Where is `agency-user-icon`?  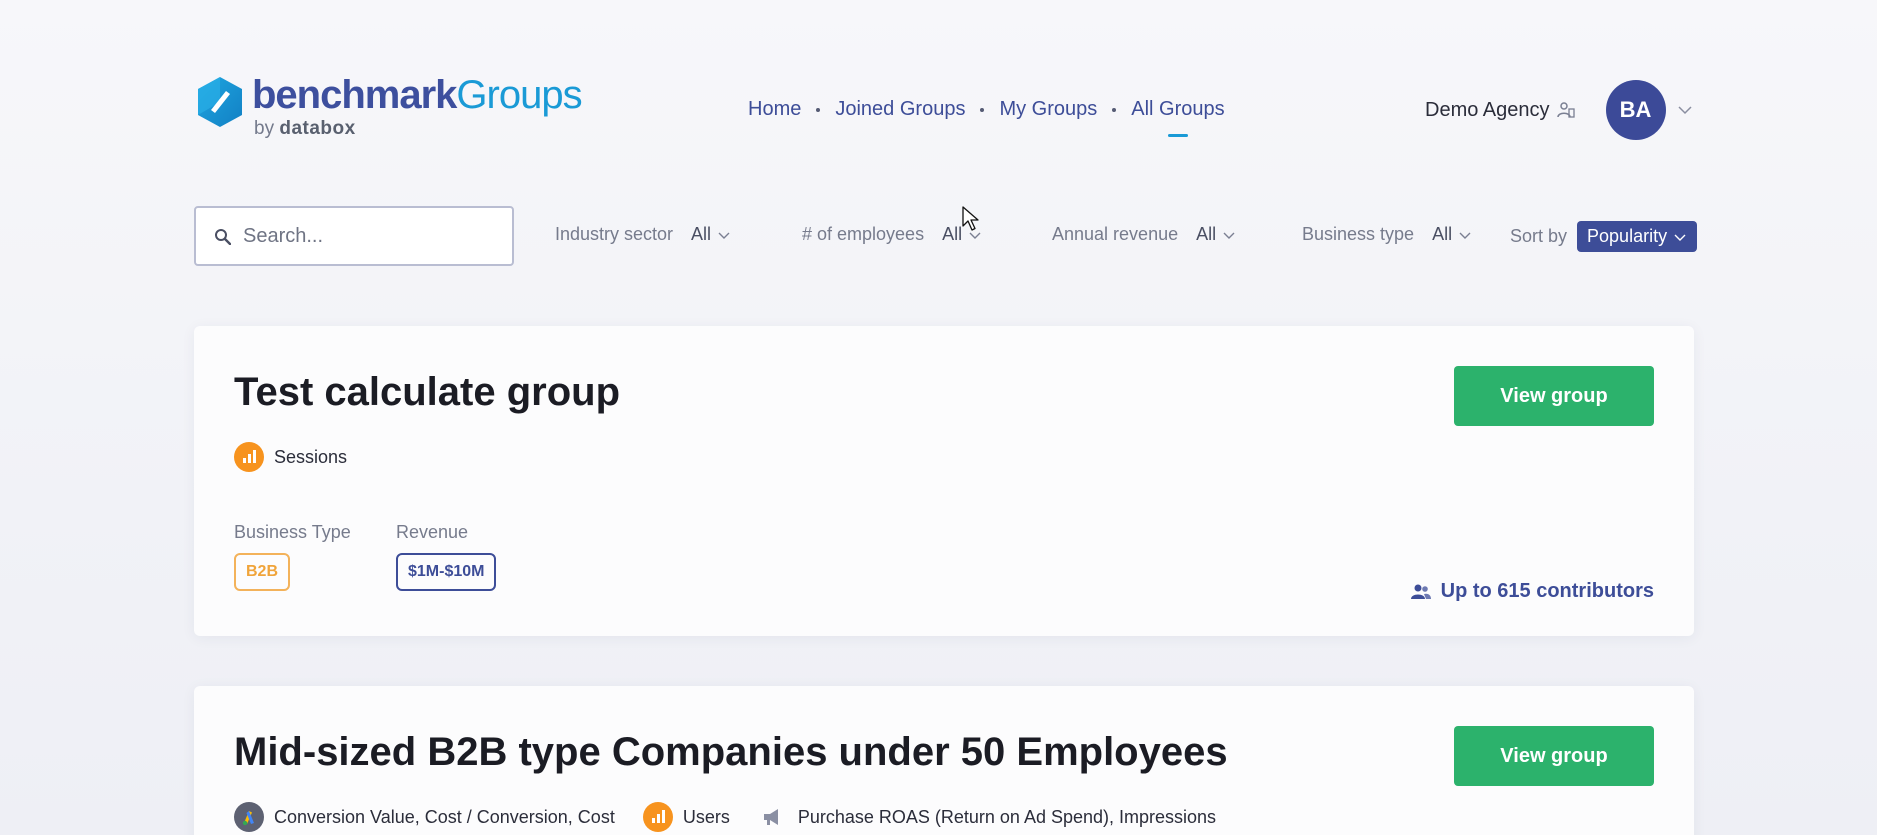
agency-user-icon is located at coordinates (1565, 110).